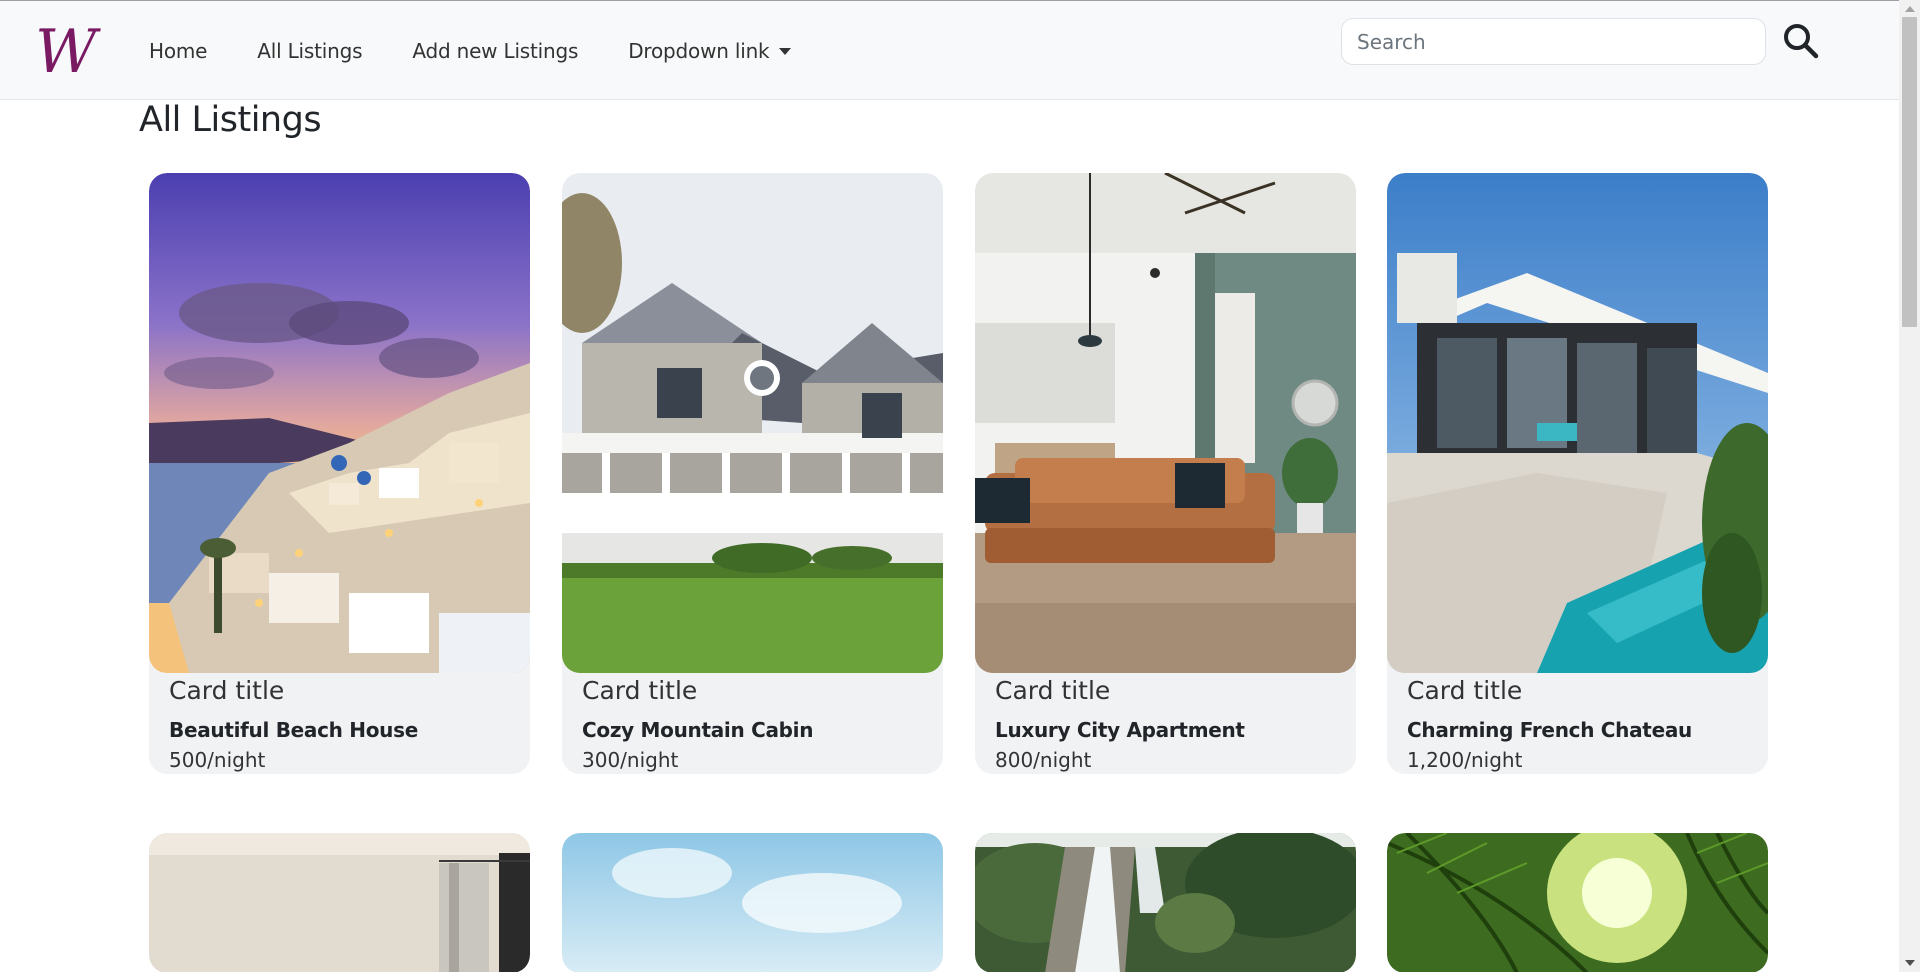 This screenshot has width=1920, height=972. I want to click on listing-price: 800/night, so click(1043, 760).